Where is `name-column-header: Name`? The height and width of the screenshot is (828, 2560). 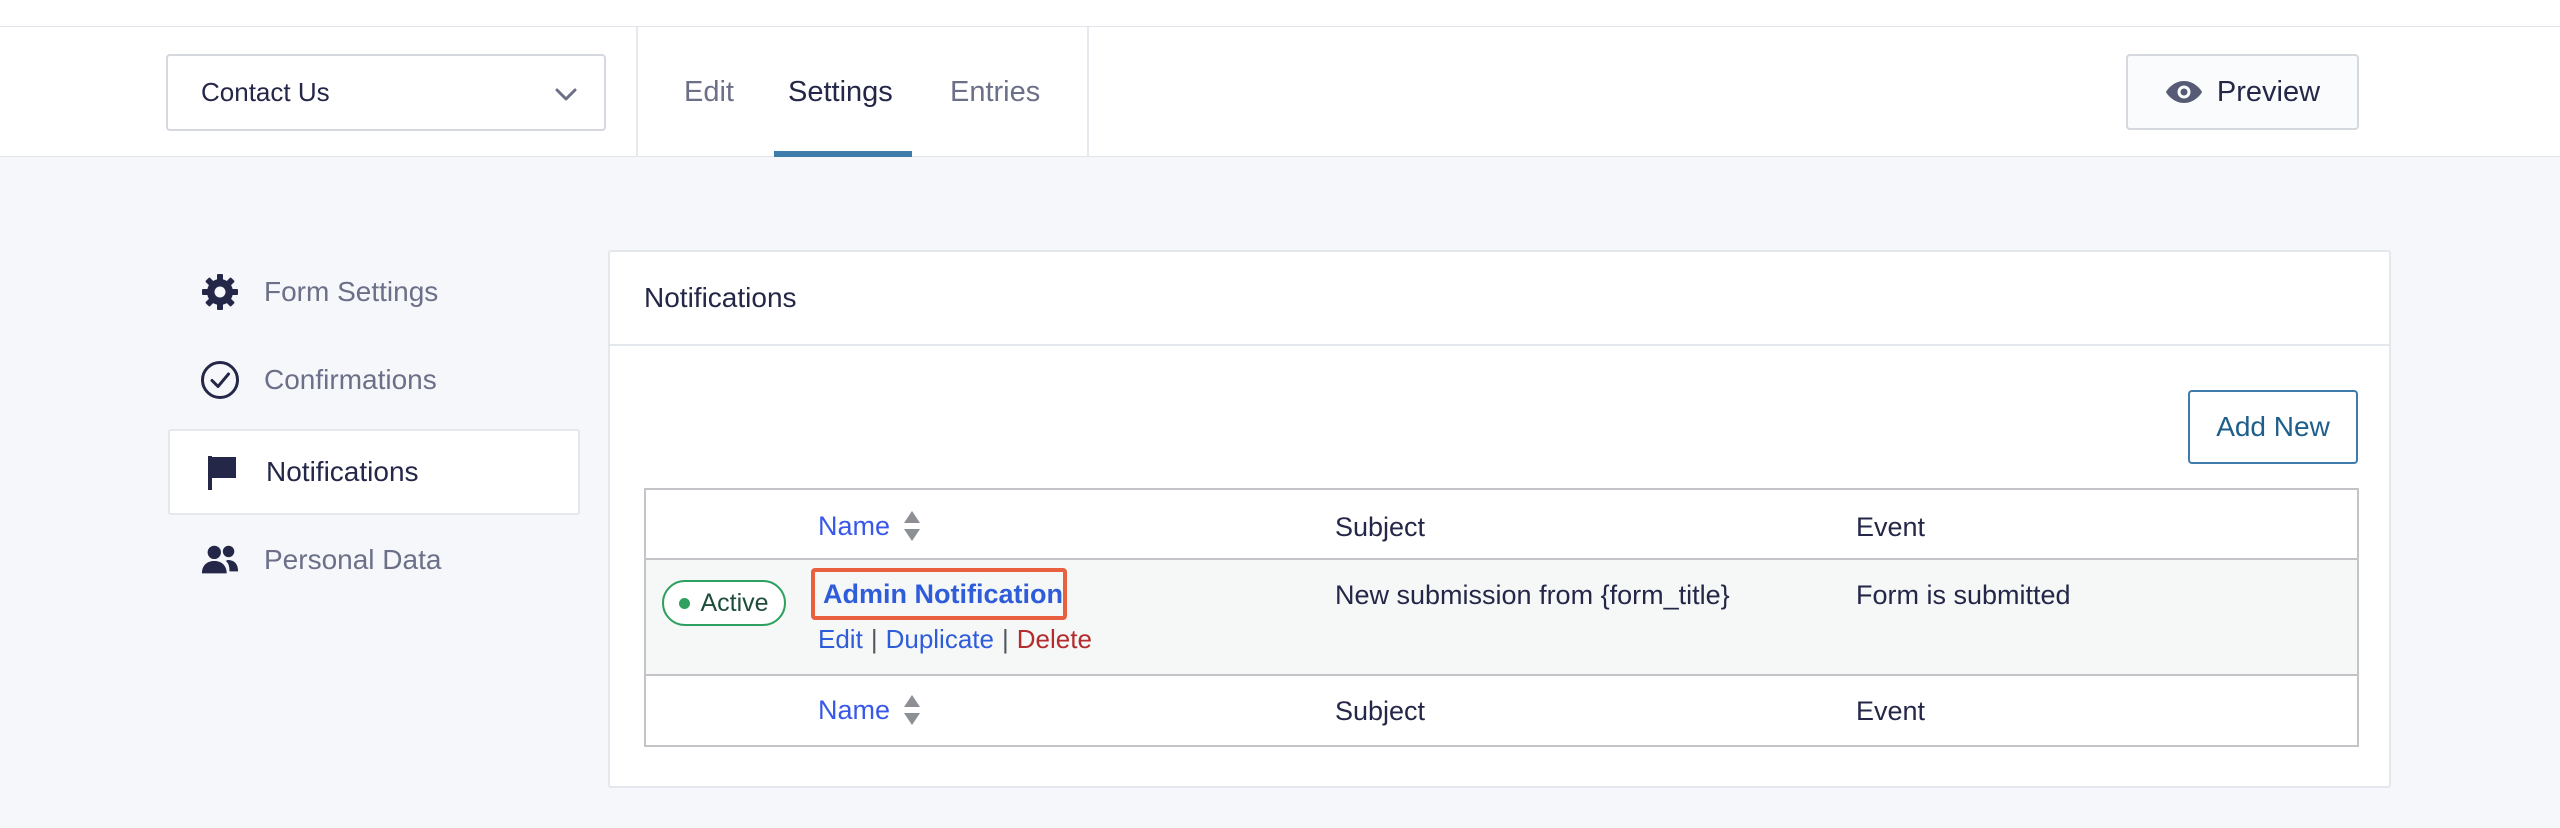
name-column-header: Name is located at coordinates (870, 526).